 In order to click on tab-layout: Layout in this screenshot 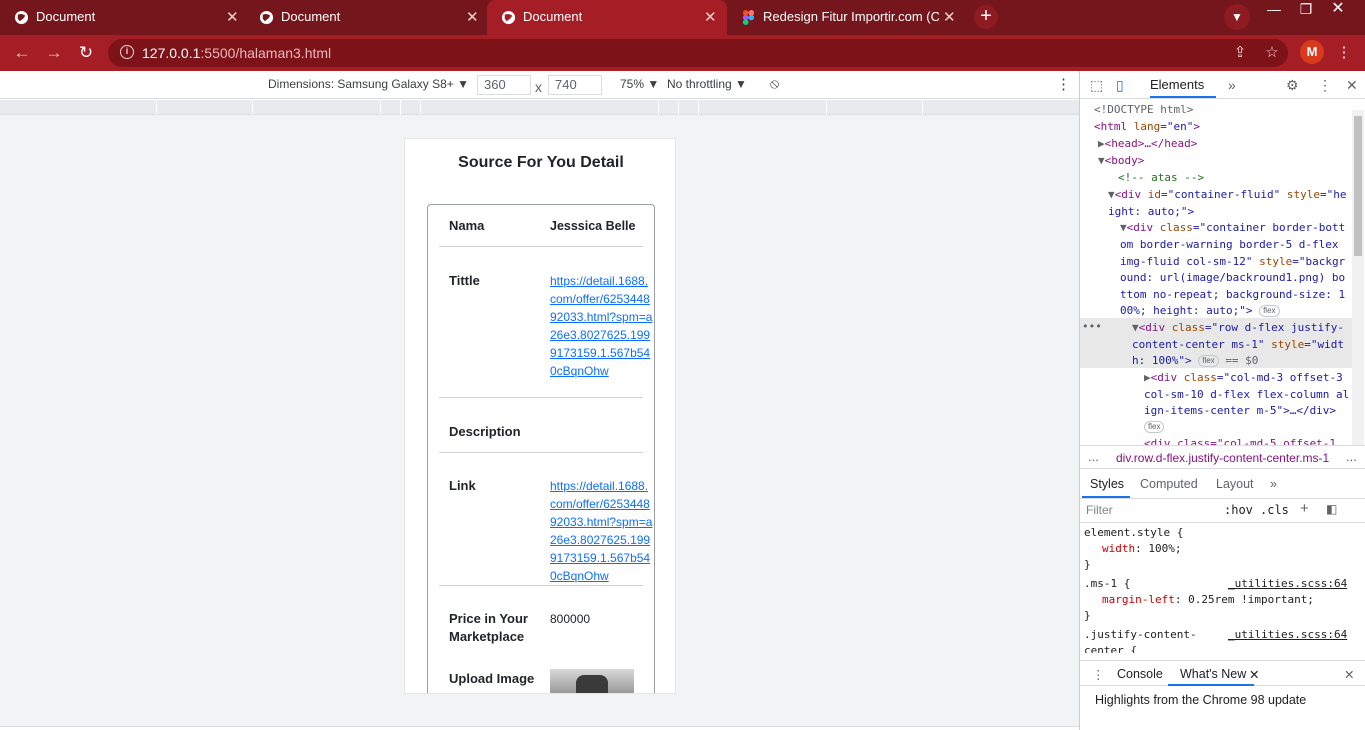, I will do `click(1235, 484)`.